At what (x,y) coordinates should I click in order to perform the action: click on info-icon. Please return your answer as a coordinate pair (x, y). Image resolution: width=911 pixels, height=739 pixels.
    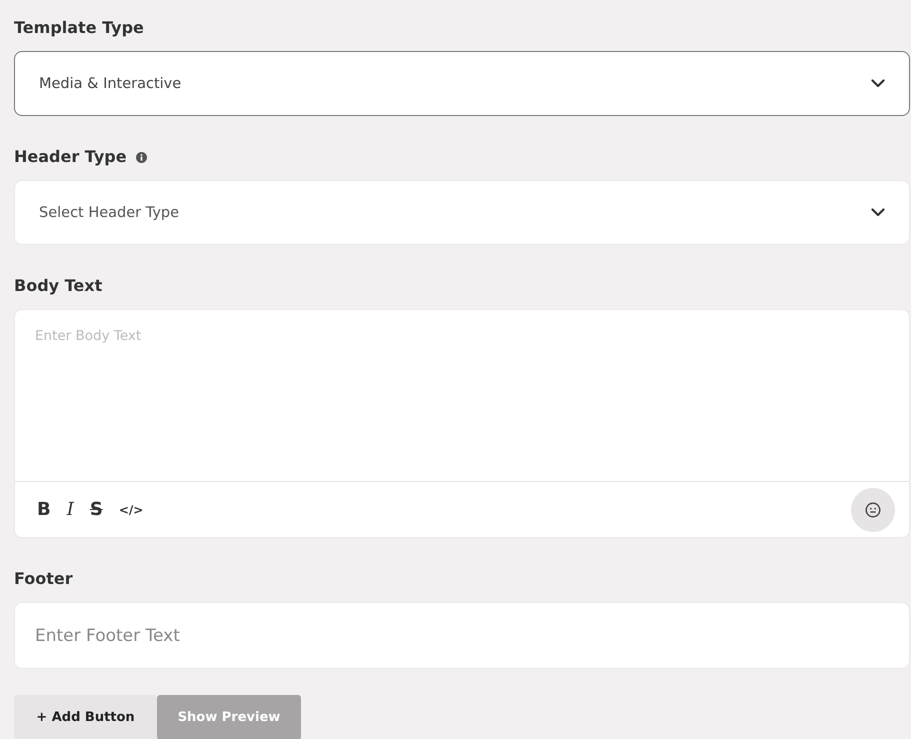
    Looking at the image, I should click on (141, 157).